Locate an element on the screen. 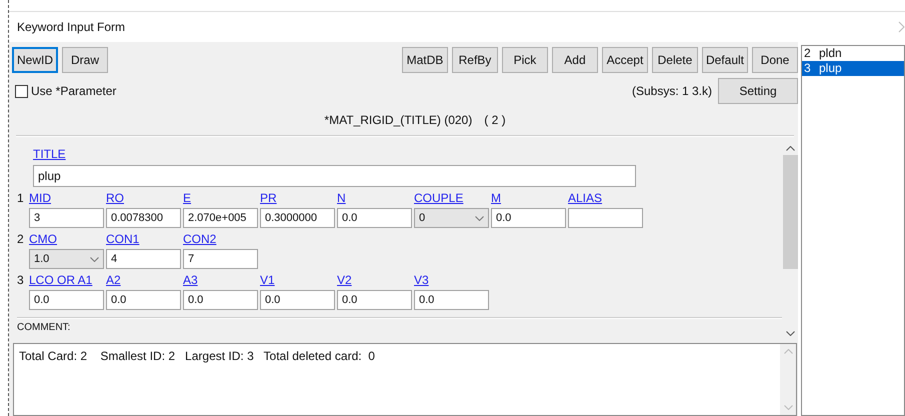 This screenshot has width=905, height=416. card-number: 3 is located at coordinates (21, 281).